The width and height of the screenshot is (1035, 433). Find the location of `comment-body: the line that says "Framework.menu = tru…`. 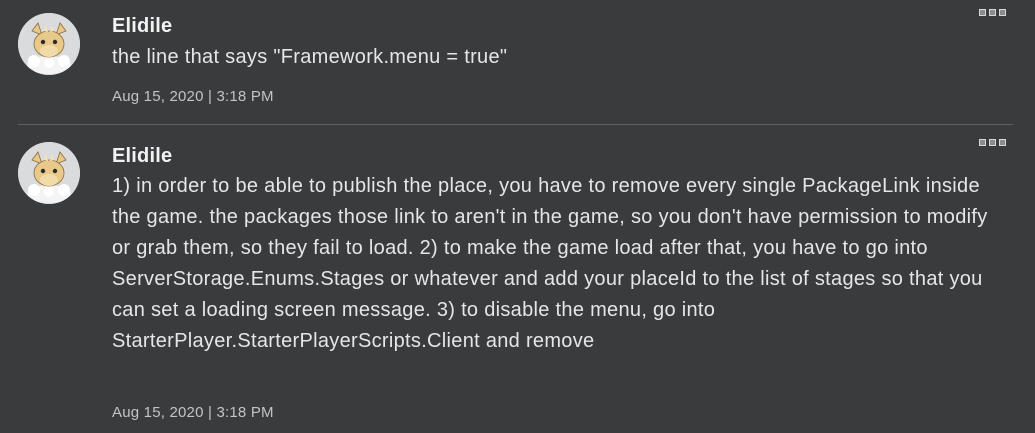

comment-body: the line that says "Framework.menu = tru… is located at coordinates (310, 57).